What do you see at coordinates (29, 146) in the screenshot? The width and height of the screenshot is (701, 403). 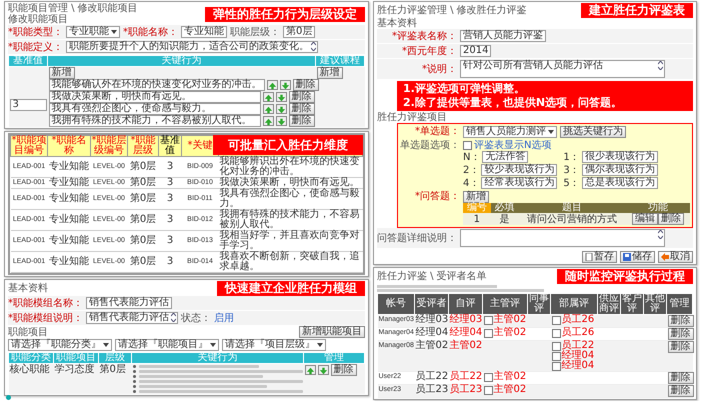 I see `column-header: *职能项目编号` at bounding box center [29, 146].